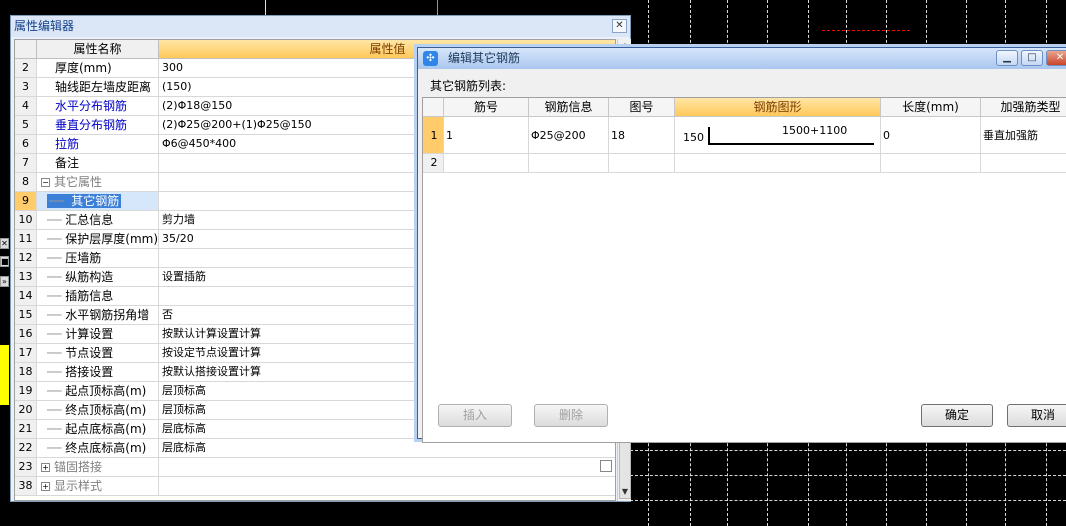  I want to click on highlight-strip, so click(4, 375).